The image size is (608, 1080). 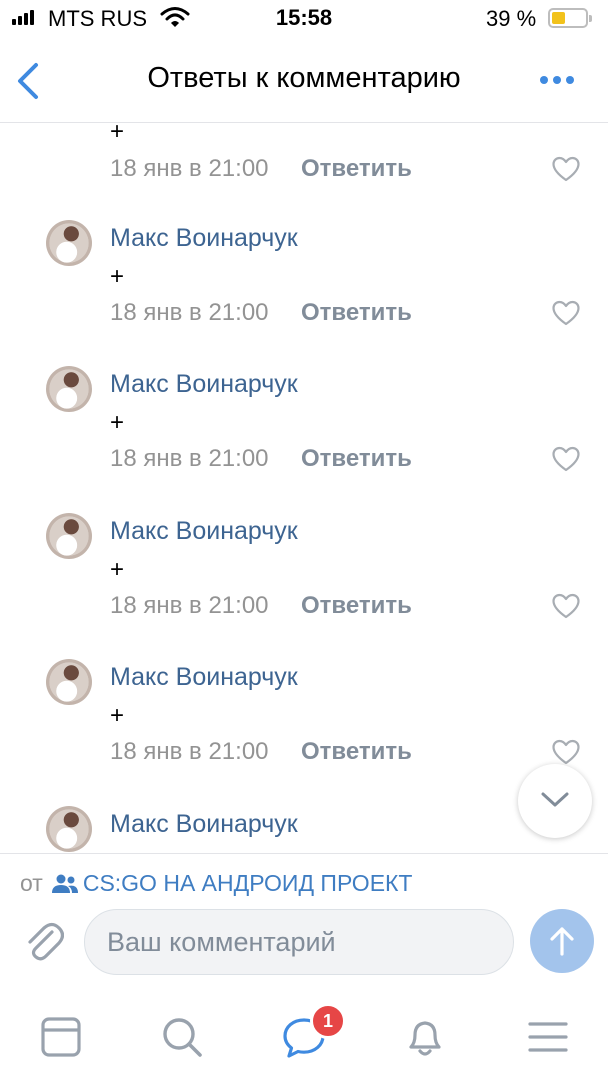 I want to click on navigation-header: Ответы к комментарию, so click(x=304, y=81).